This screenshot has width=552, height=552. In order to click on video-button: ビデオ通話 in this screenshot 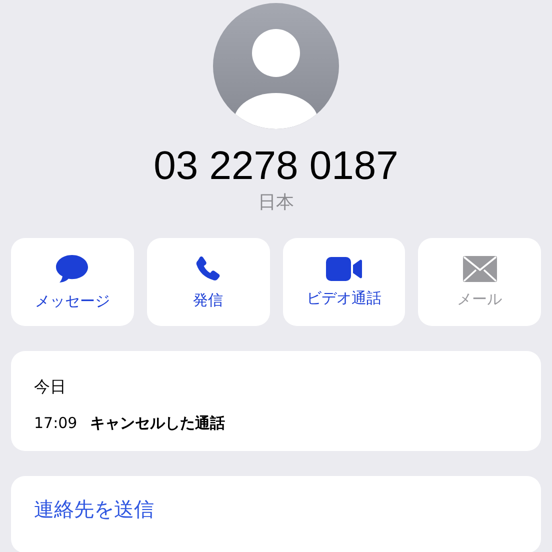, I will do `click(344, 282)`.